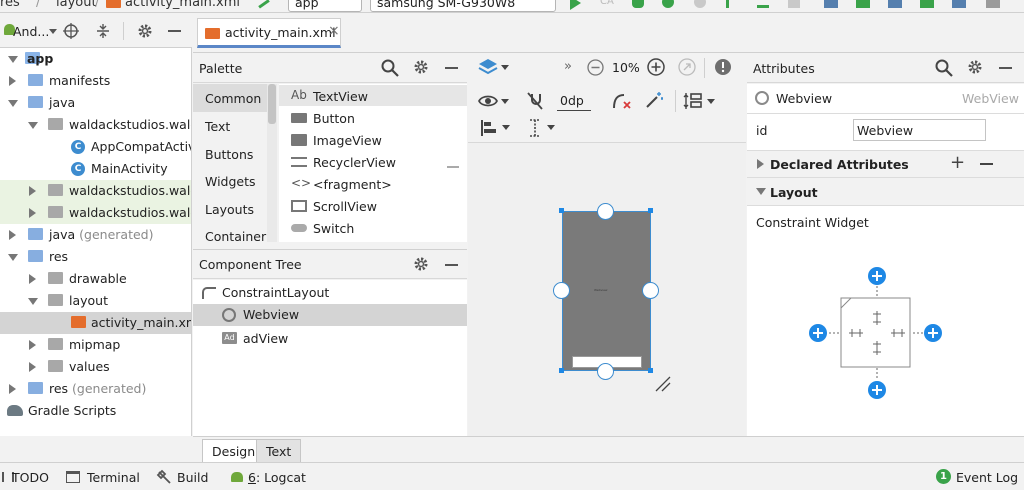 The height and width of the screenshot is (490, 1024). I want to click on pack-icon, so click(693, 101).